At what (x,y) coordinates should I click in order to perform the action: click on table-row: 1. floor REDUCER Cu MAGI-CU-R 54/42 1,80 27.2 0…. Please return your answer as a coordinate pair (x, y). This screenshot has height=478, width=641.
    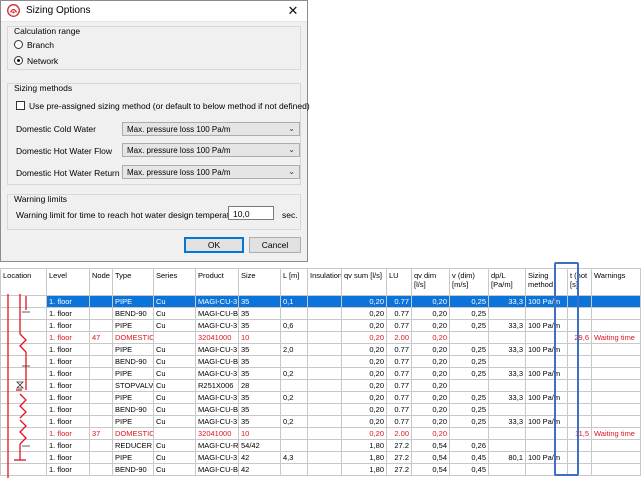
    Looking at the image, I should click on (320, 445).